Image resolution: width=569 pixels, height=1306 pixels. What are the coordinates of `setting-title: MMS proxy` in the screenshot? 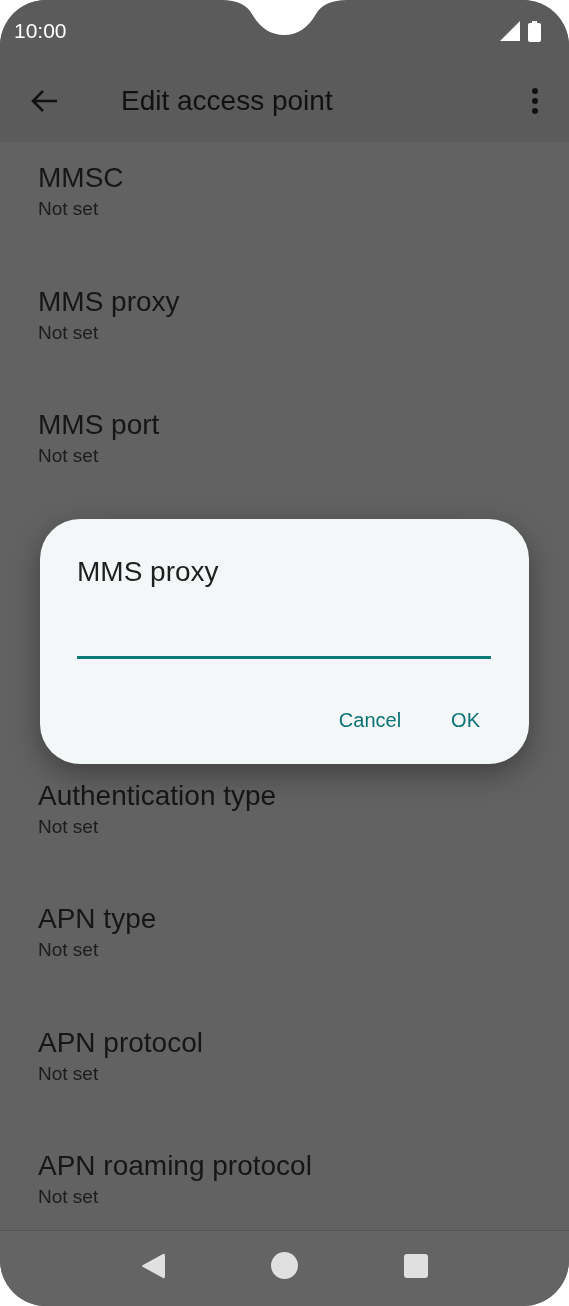 It's located at (284, 301).